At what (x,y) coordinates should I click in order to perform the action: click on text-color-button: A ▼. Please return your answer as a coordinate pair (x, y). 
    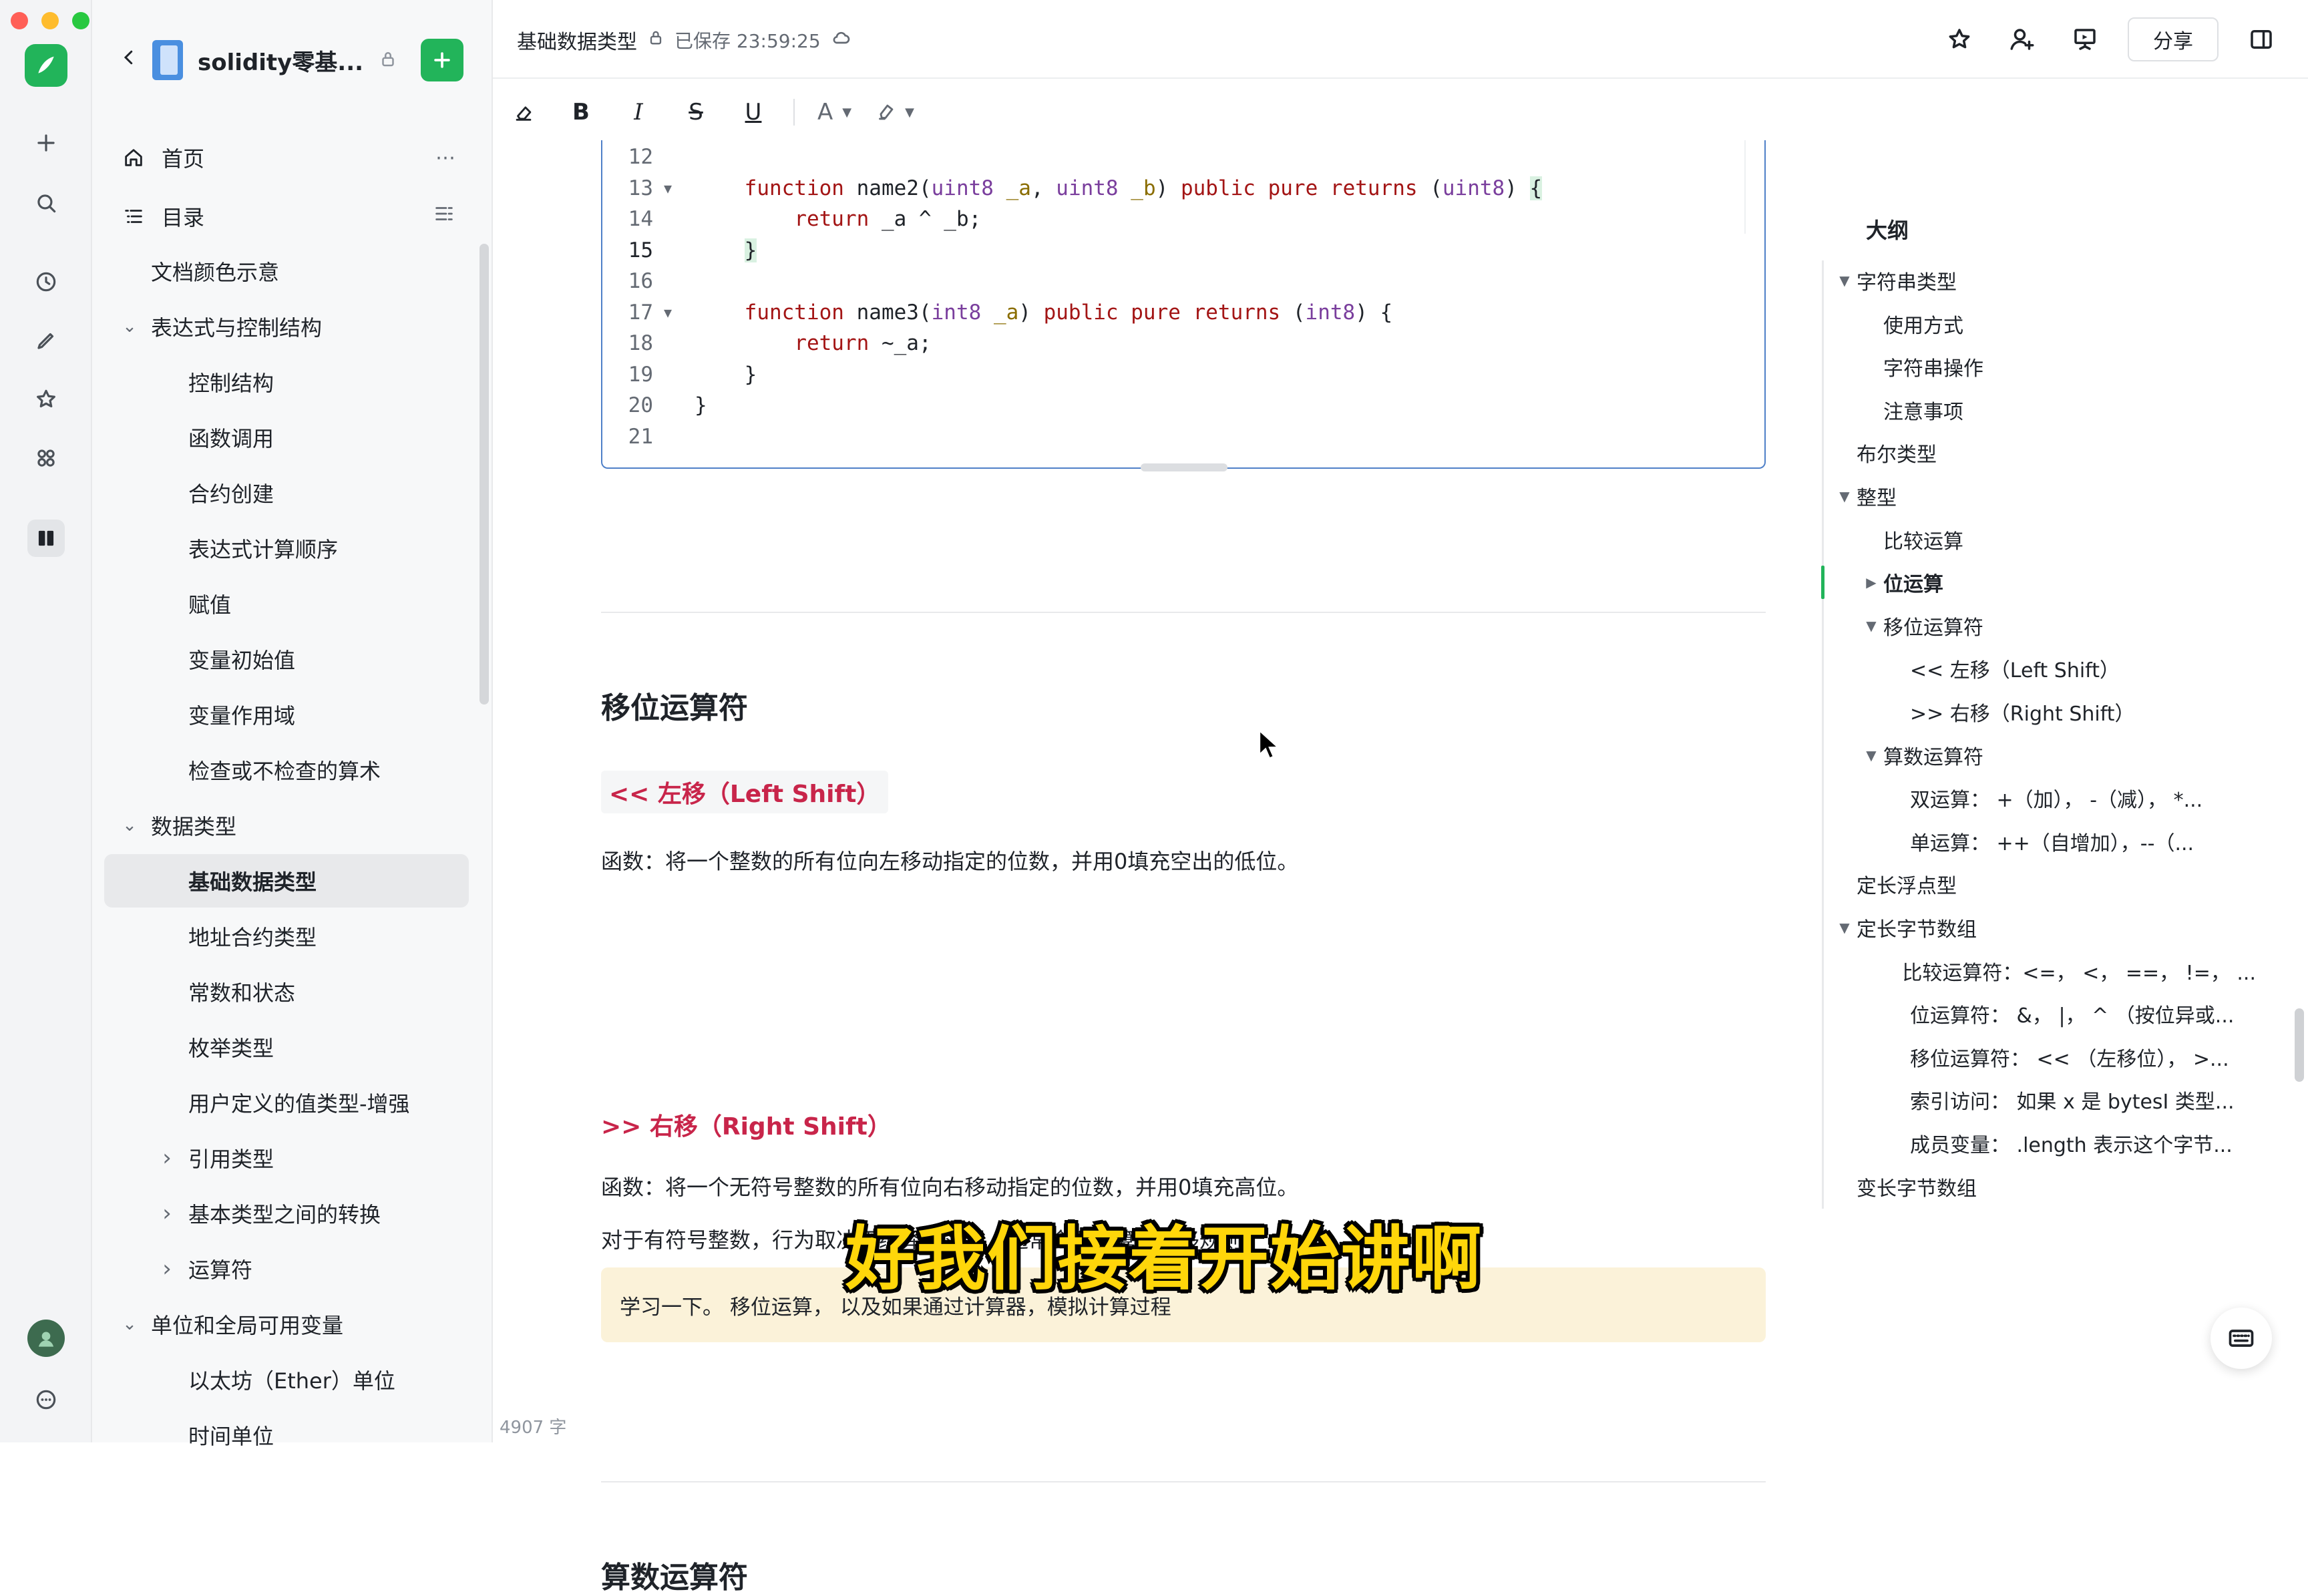
    Looking at the image, I should click on (834, 113).